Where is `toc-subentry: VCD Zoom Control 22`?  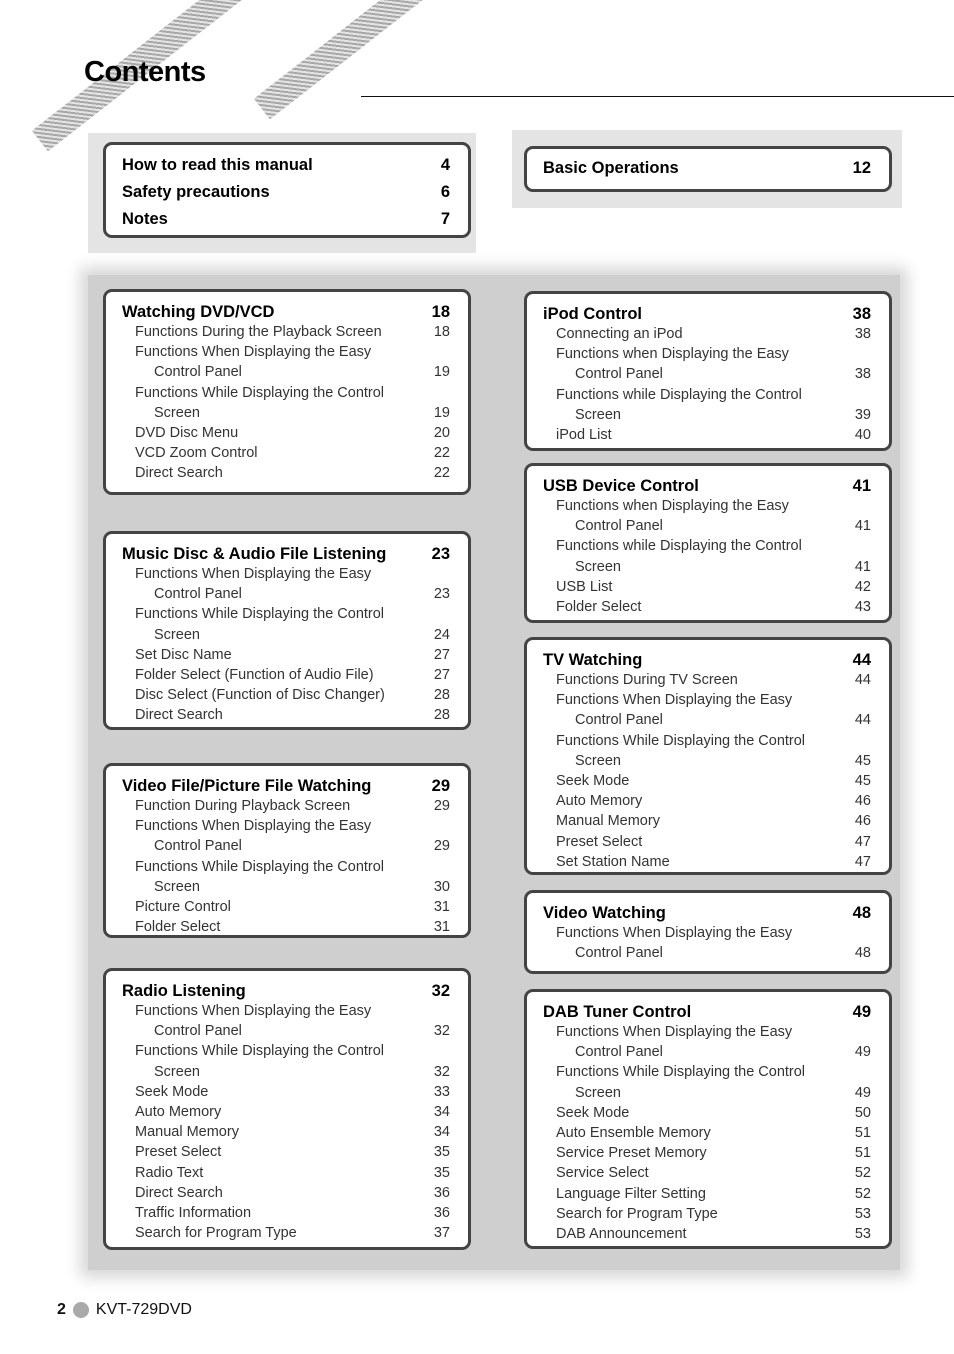 toc-subentry: VCD Zoom Control 22 is located at coordinates (286, 453).